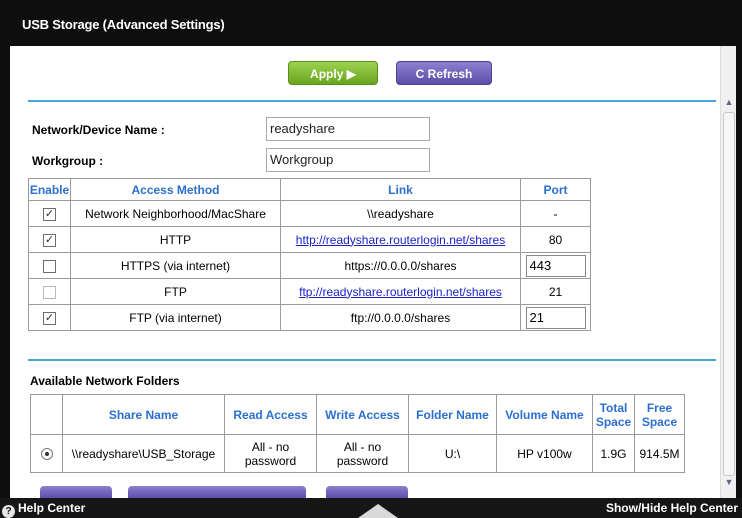 The width and height of the screenshot is (742, 518). I want to click on port-value: -, so click(555, 213).